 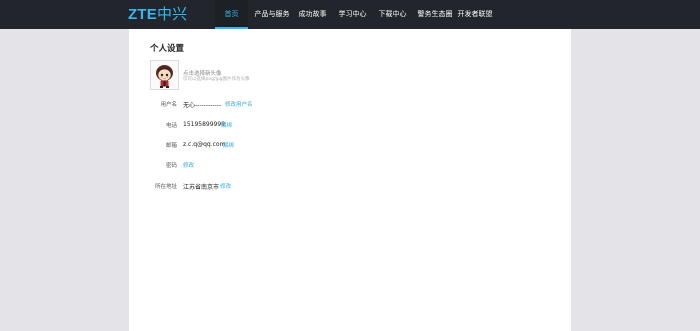 What do you see at coordinates (239, 104) in the screenshot?
I see `edit-username-link: 修改用户名` at bounding box center [239, 104].